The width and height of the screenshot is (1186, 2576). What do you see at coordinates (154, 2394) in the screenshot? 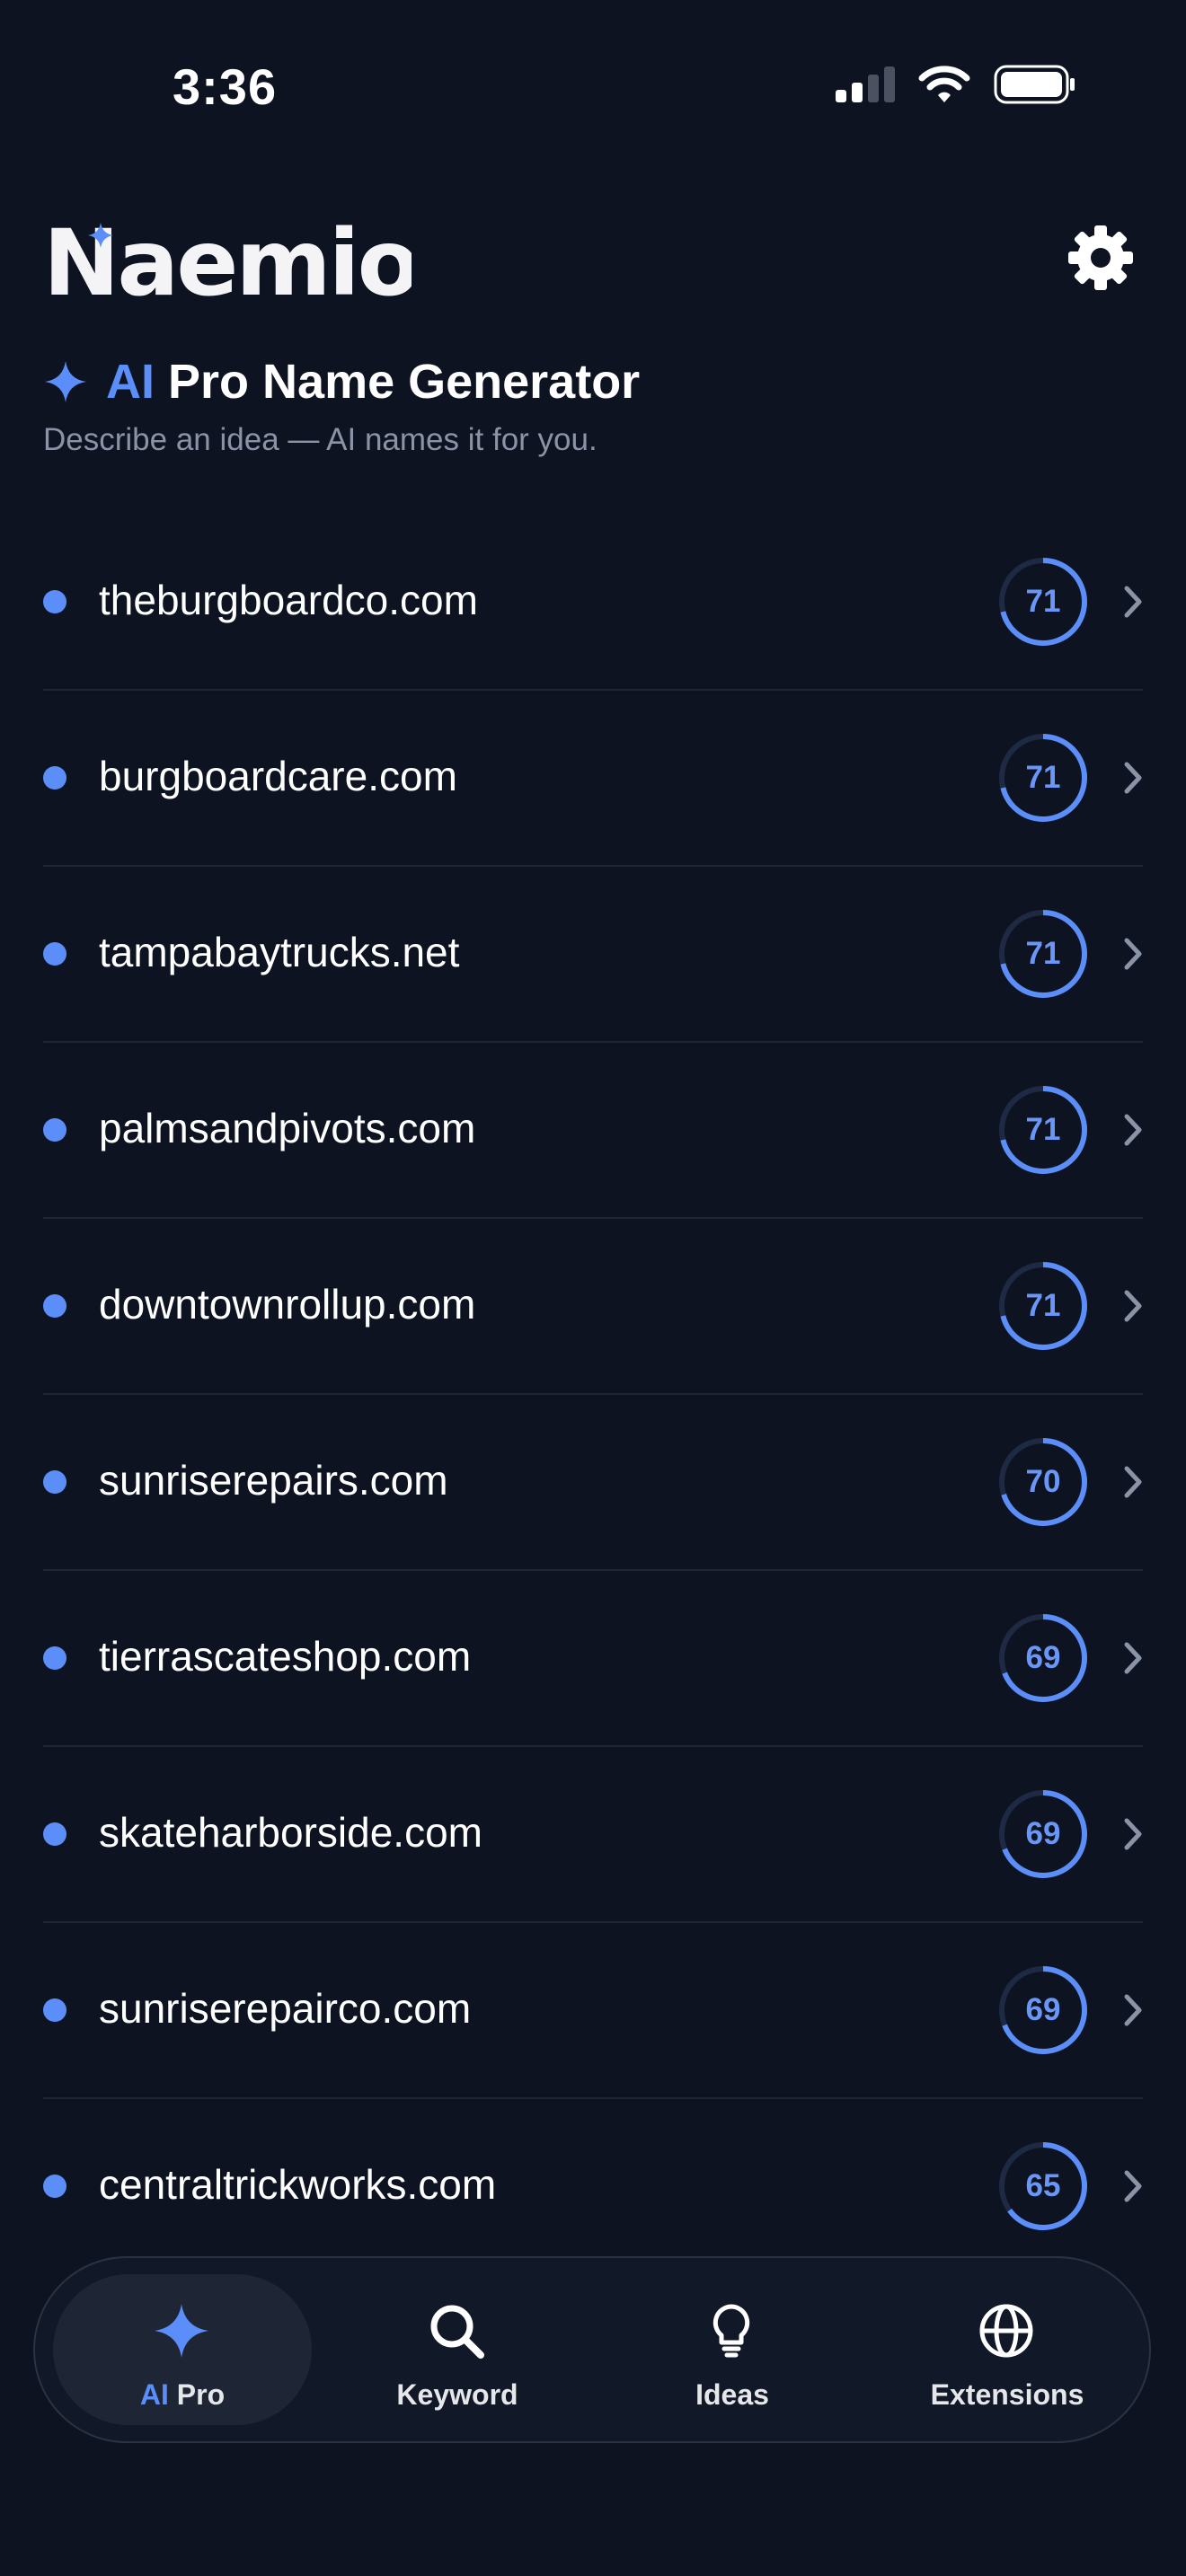
I see `tab-ai-pro-accent: AI` at bounding box center [154, 2394].